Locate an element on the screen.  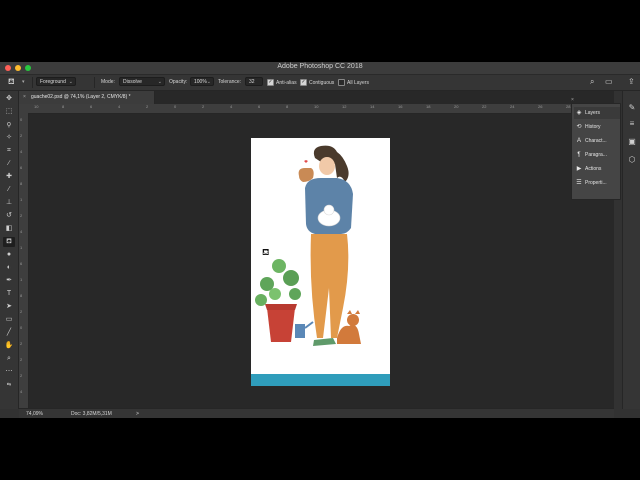
healing-brush-icon: ✚ is located at coordinates (9, 177).